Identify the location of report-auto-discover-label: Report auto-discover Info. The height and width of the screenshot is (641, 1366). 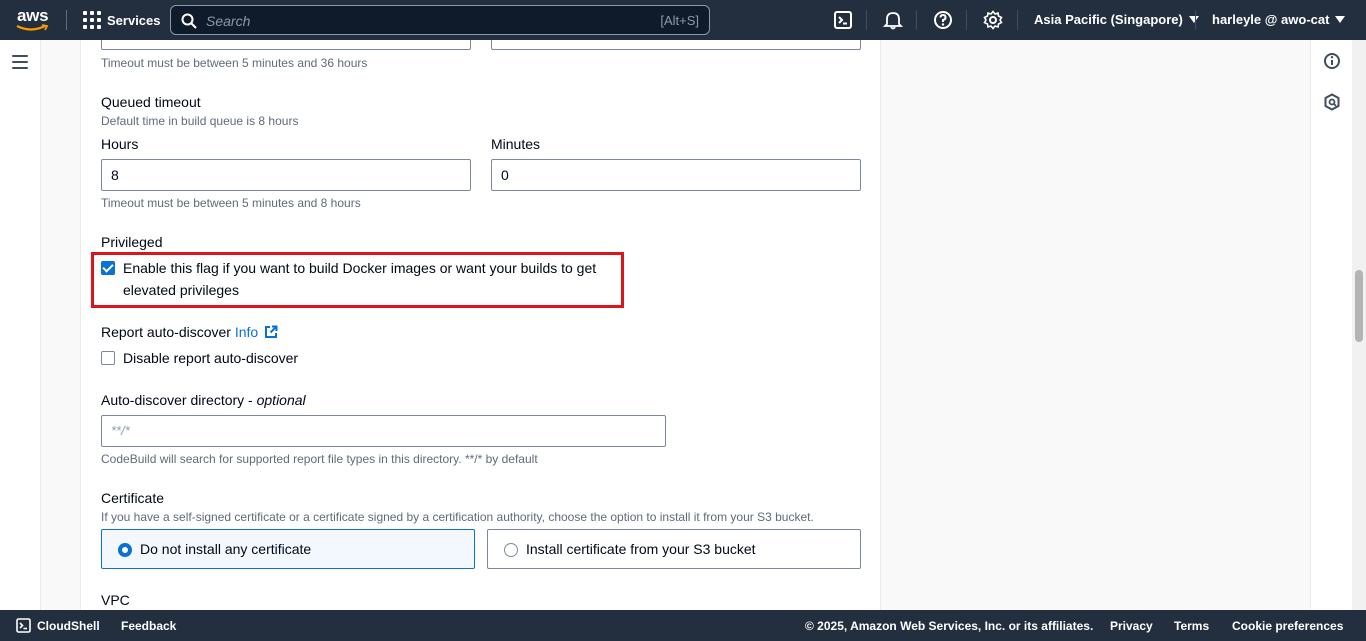
(189, 332).